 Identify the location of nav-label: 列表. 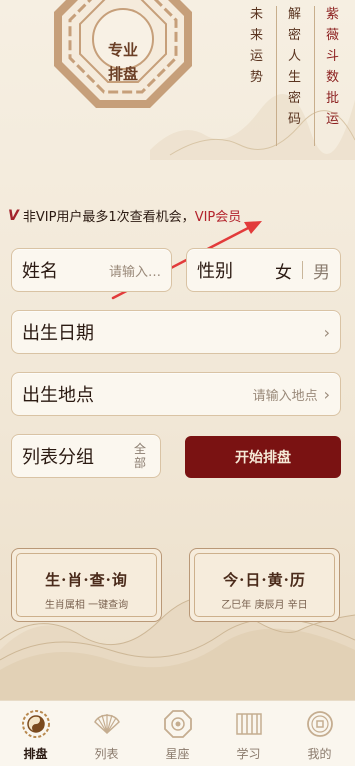
(106, 754).